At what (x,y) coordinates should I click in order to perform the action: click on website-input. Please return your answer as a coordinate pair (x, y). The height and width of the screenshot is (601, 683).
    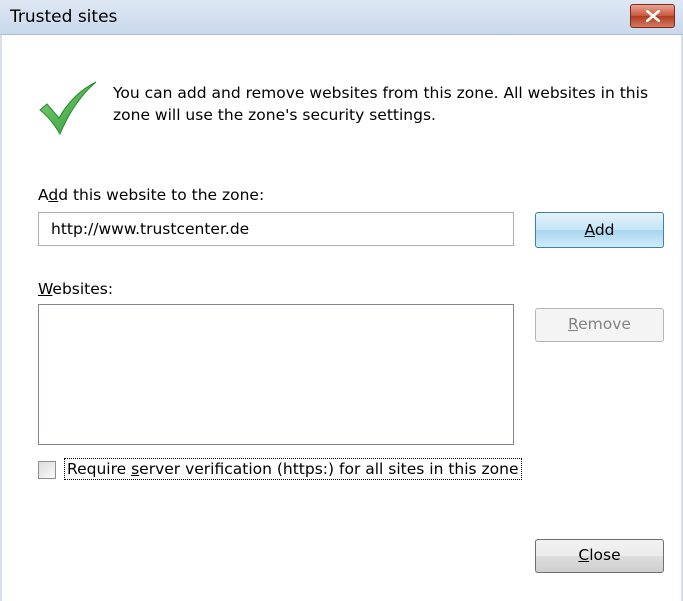
    Looking at the image, I should click on (276, 229).